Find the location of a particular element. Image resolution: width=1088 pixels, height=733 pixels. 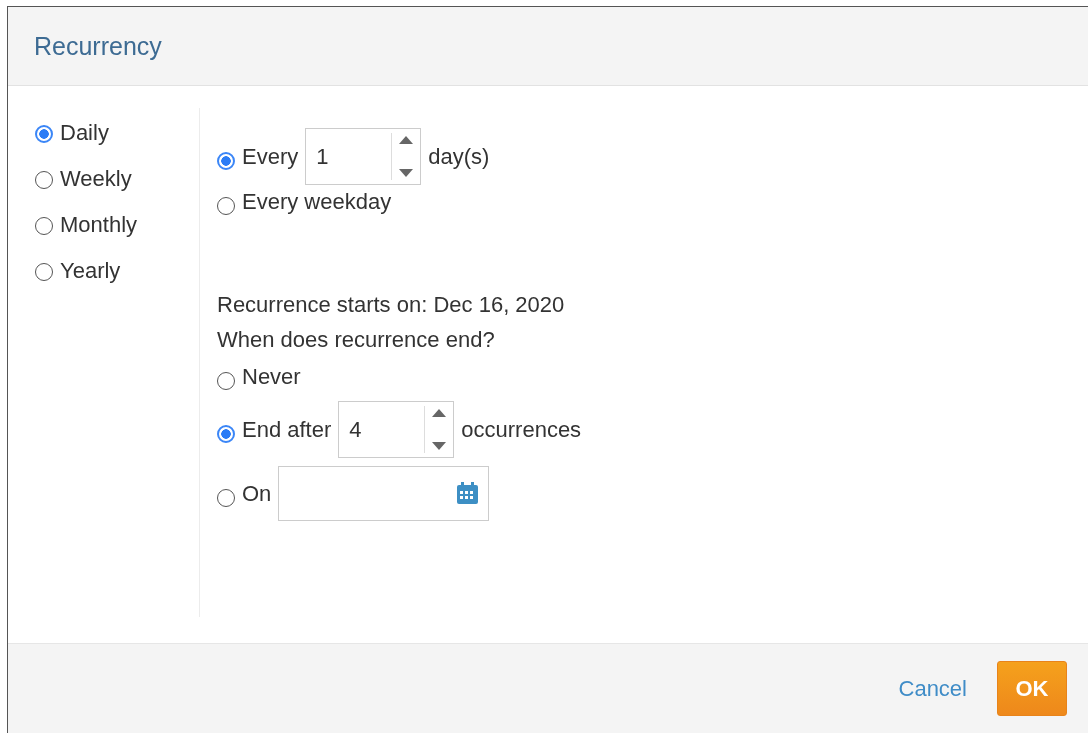

option-label: Every weekday is located at coordinates (317, 201).